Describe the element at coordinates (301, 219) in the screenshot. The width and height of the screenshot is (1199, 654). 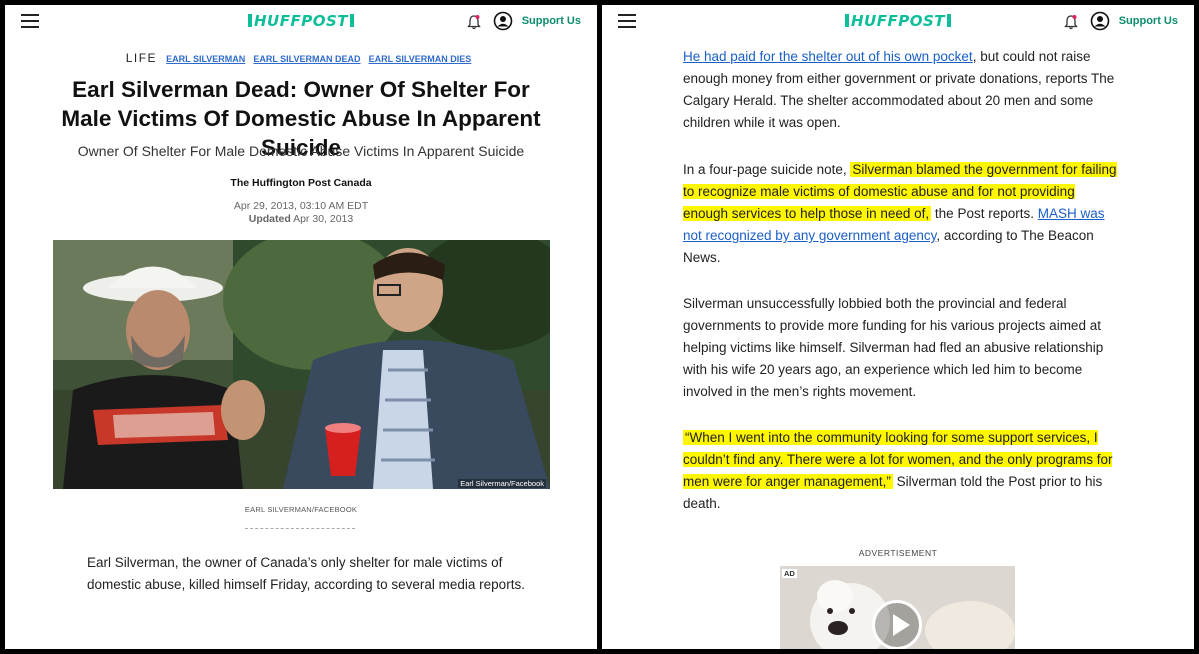
I see `updated-date: Updated Apr 30, 2013` at that location.